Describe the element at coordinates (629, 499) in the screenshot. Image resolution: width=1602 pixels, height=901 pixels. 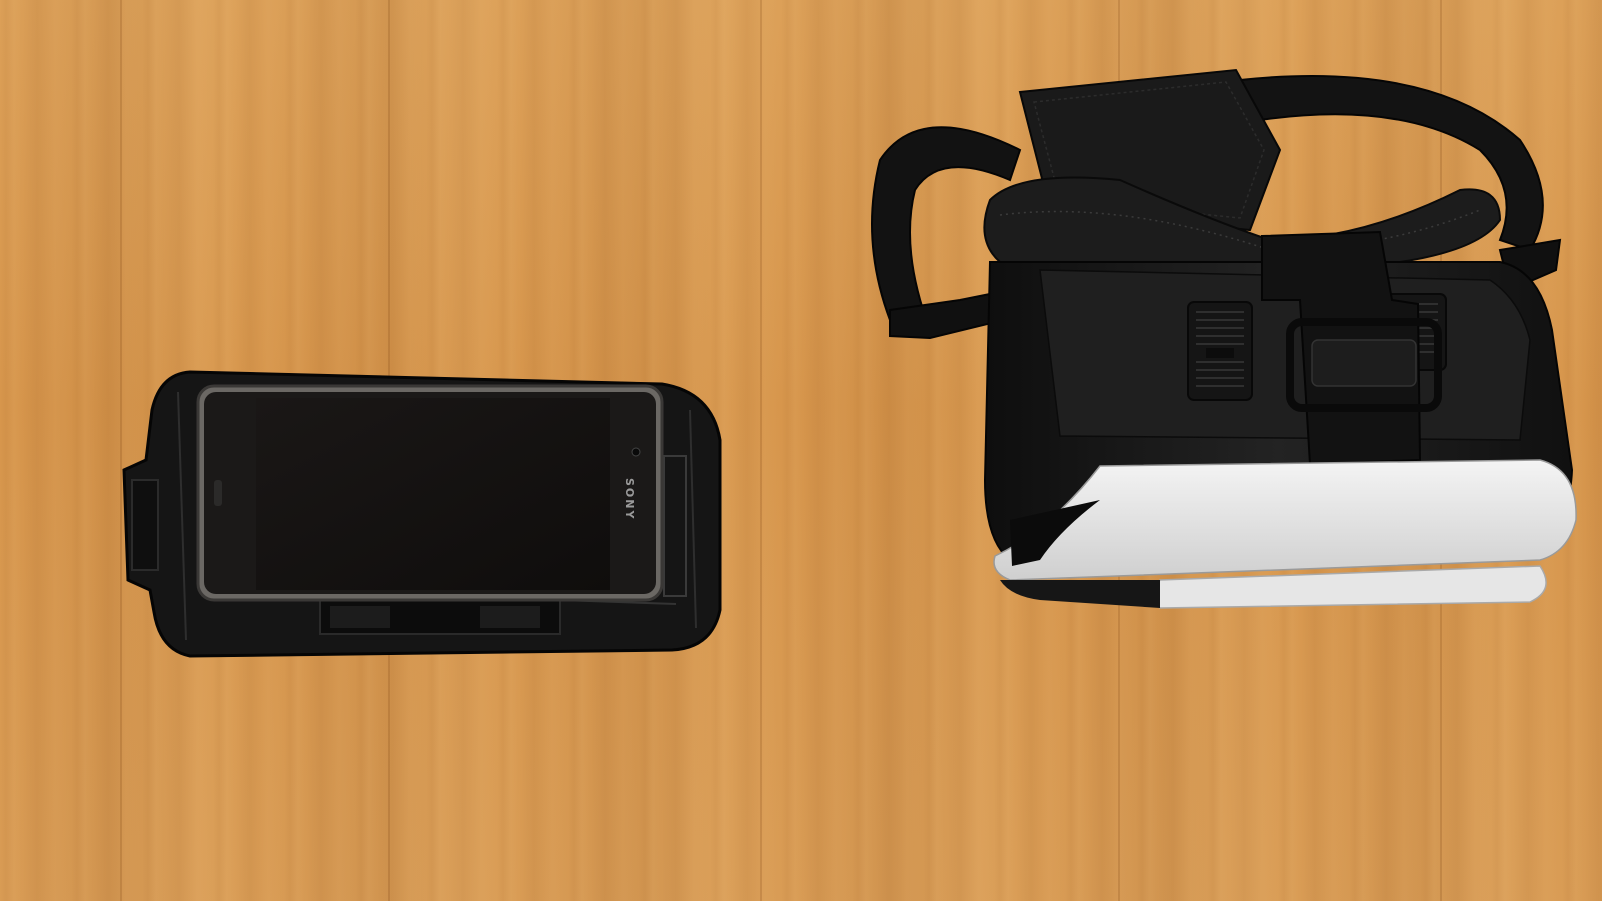
I see `phone-brand-label: SONY` at that location.